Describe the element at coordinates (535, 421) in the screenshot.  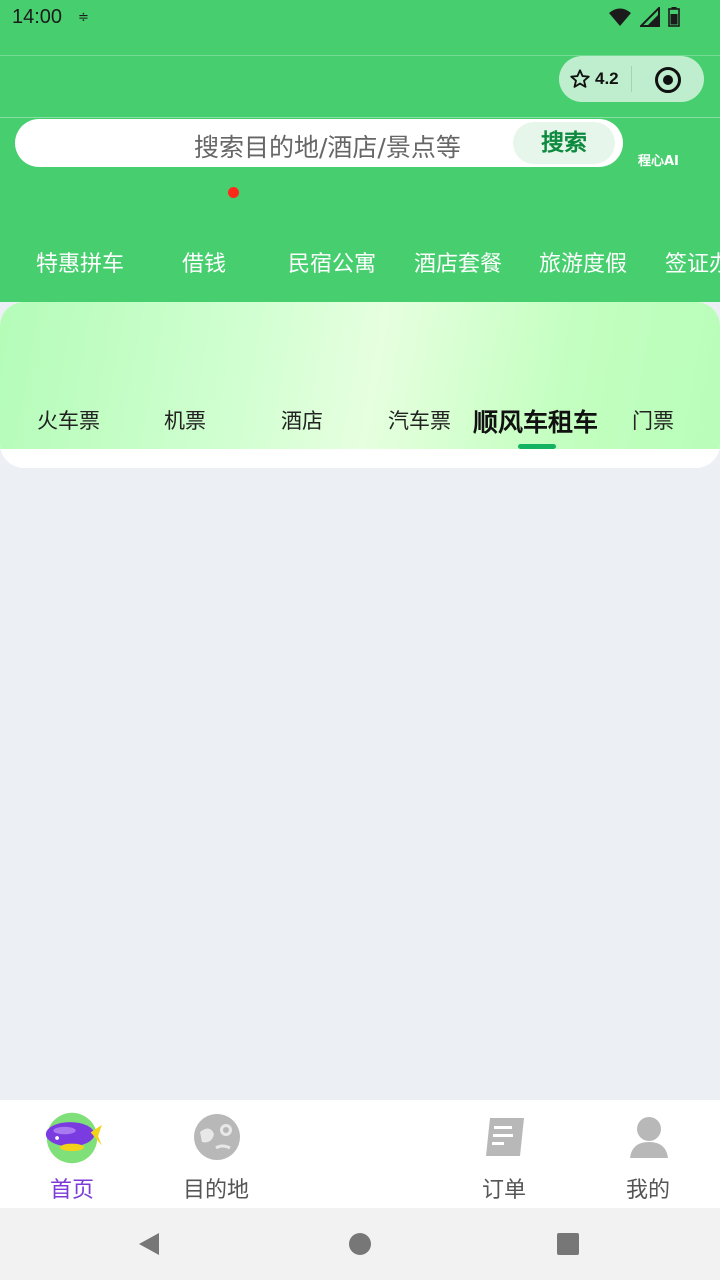
I see `tab-ride-rental: 顺风车租车` at that location.